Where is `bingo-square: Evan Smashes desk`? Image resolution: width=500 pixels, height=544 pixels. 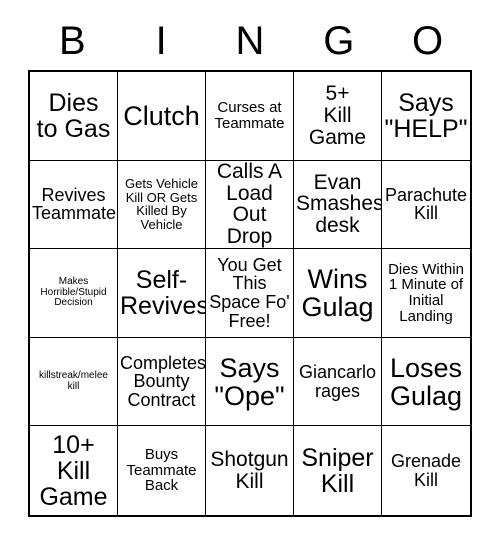 bingo-square: Evan Smashes desk is located at coordinates (338, 205).